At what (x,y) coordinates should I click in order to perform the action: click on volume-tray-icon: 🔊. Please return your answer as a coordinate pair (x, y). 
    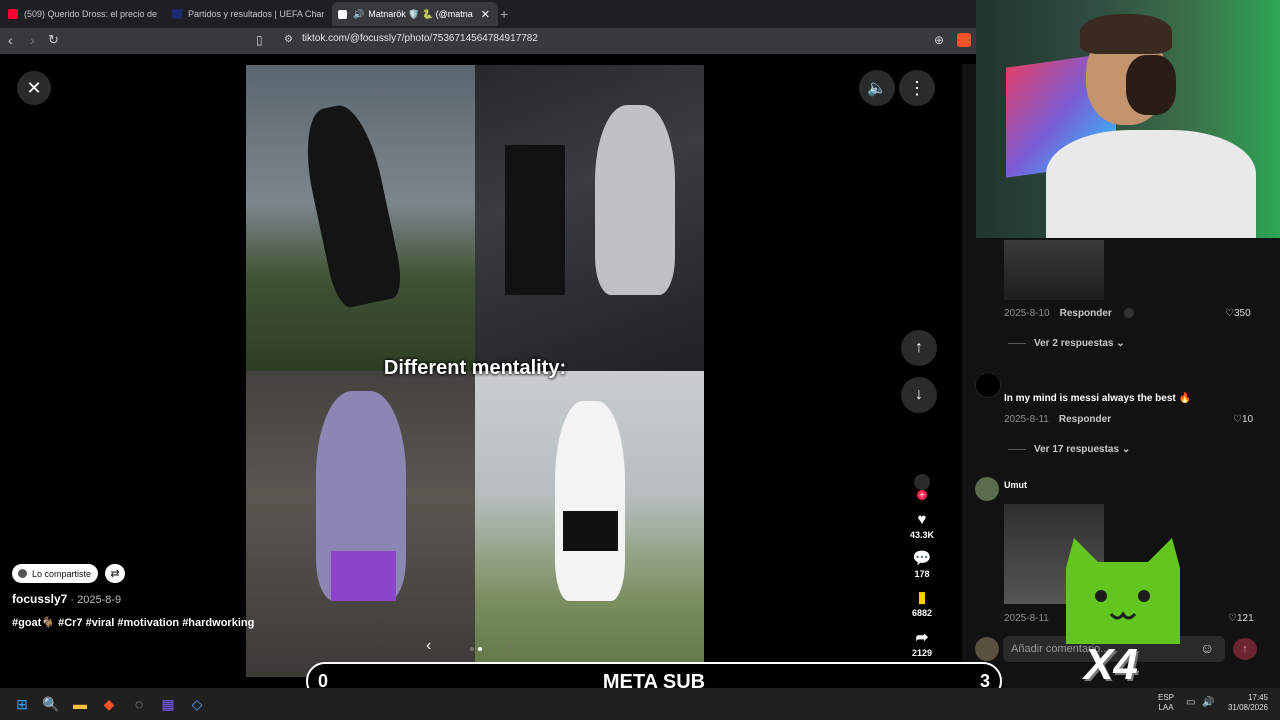
    Looking at the image, I should click on (1208, 702).